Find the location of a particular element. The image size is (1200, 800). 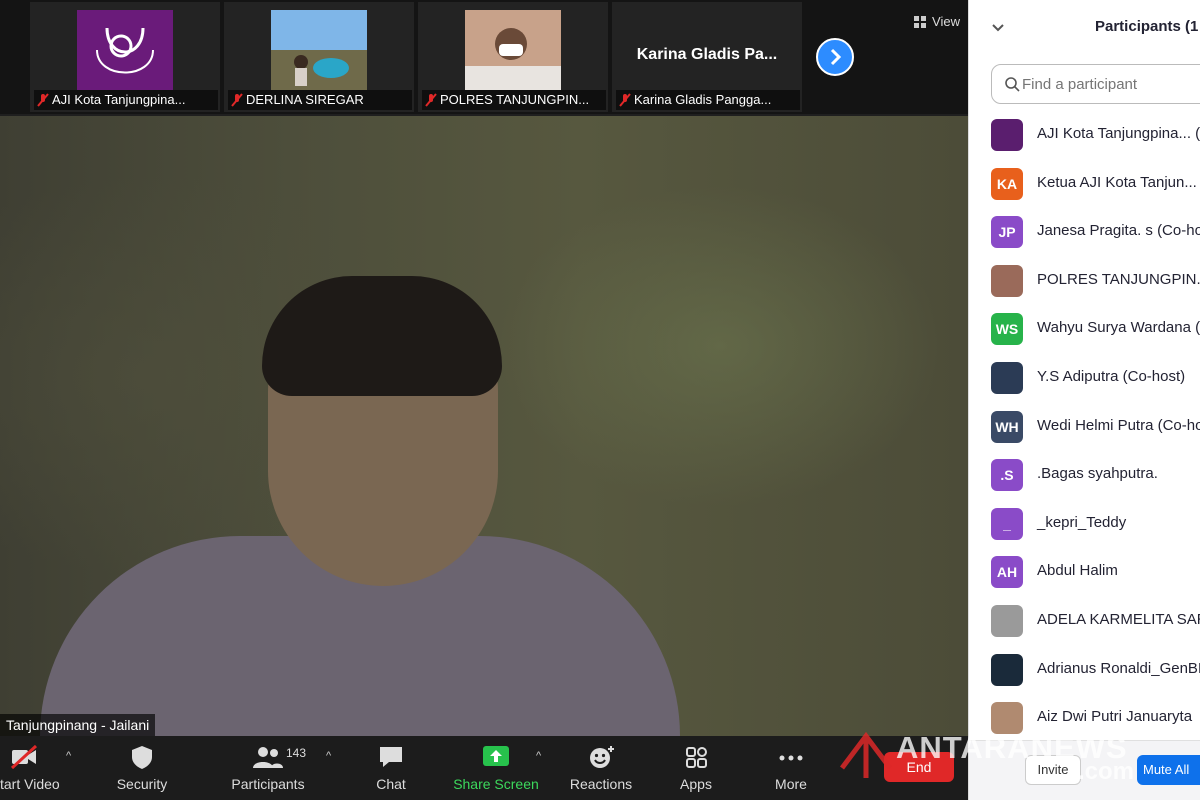

chat-button: Chat is located at coordinates (391, 768).